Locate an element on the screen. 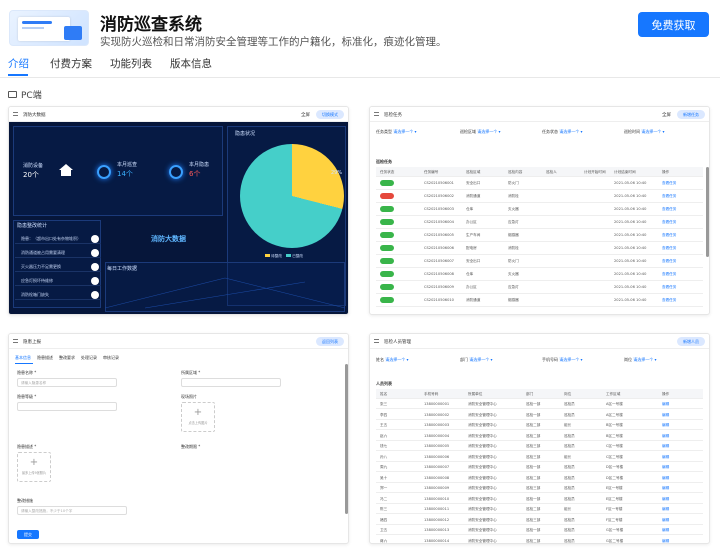 The image size is (720, 550). filter-2: 任务状态 请选择一个 ▾ is located at coordinates (562, 132).